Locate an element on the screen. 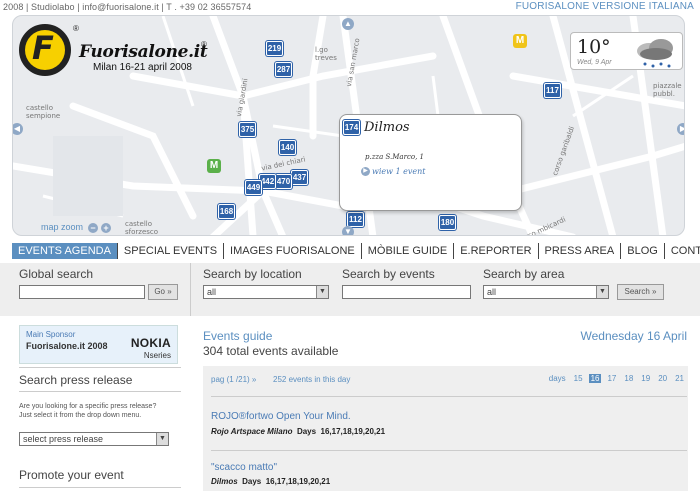 The height and width of the screenshot is (491, 700). logo-tagline: Milan 16-21 april 2008 is located at coordinates (142, 67).